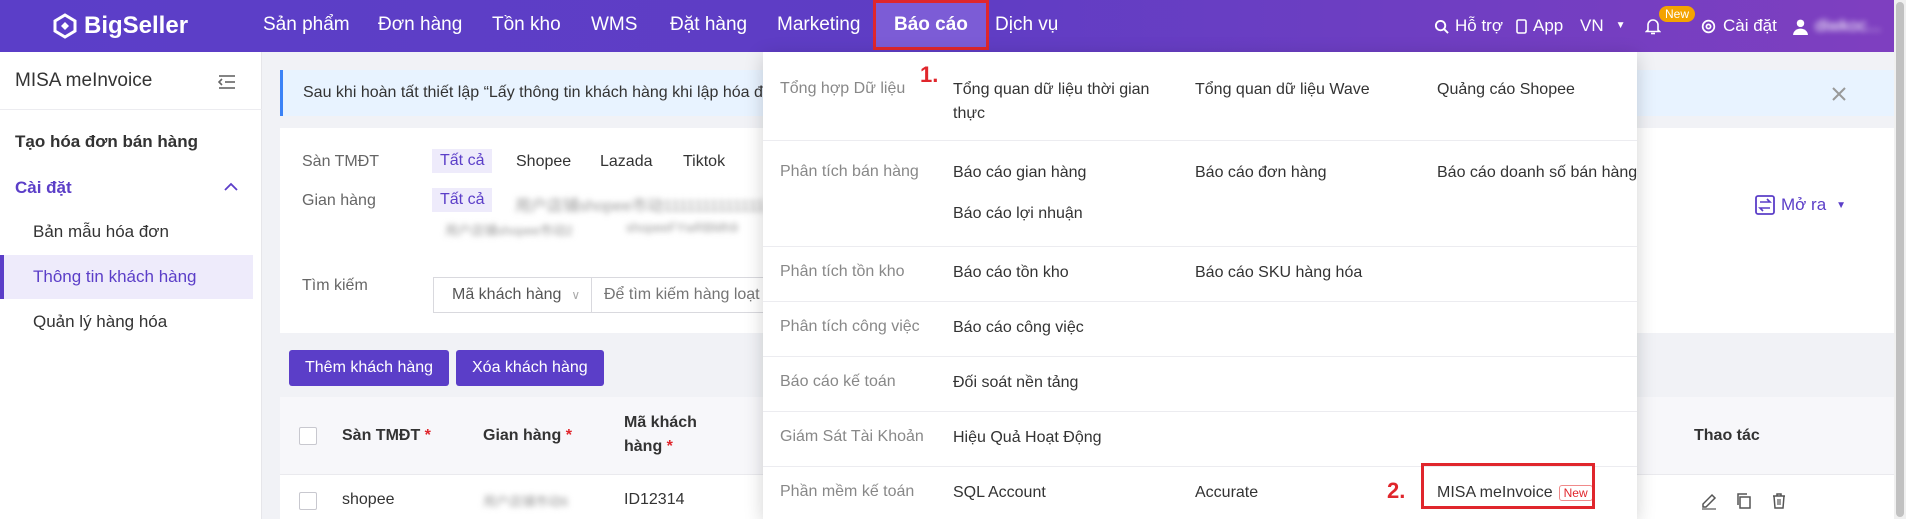  Describe the element at coordinates (1506, 90) in the screenshot. I see `menu-link-shopee-ads: Quảng cáo Shopee` at that location.